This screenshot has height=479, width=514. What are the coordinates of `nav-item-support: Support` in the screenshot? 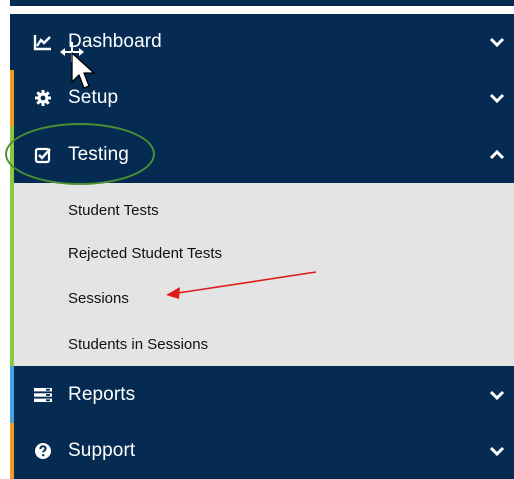 It's located at (262, 451).